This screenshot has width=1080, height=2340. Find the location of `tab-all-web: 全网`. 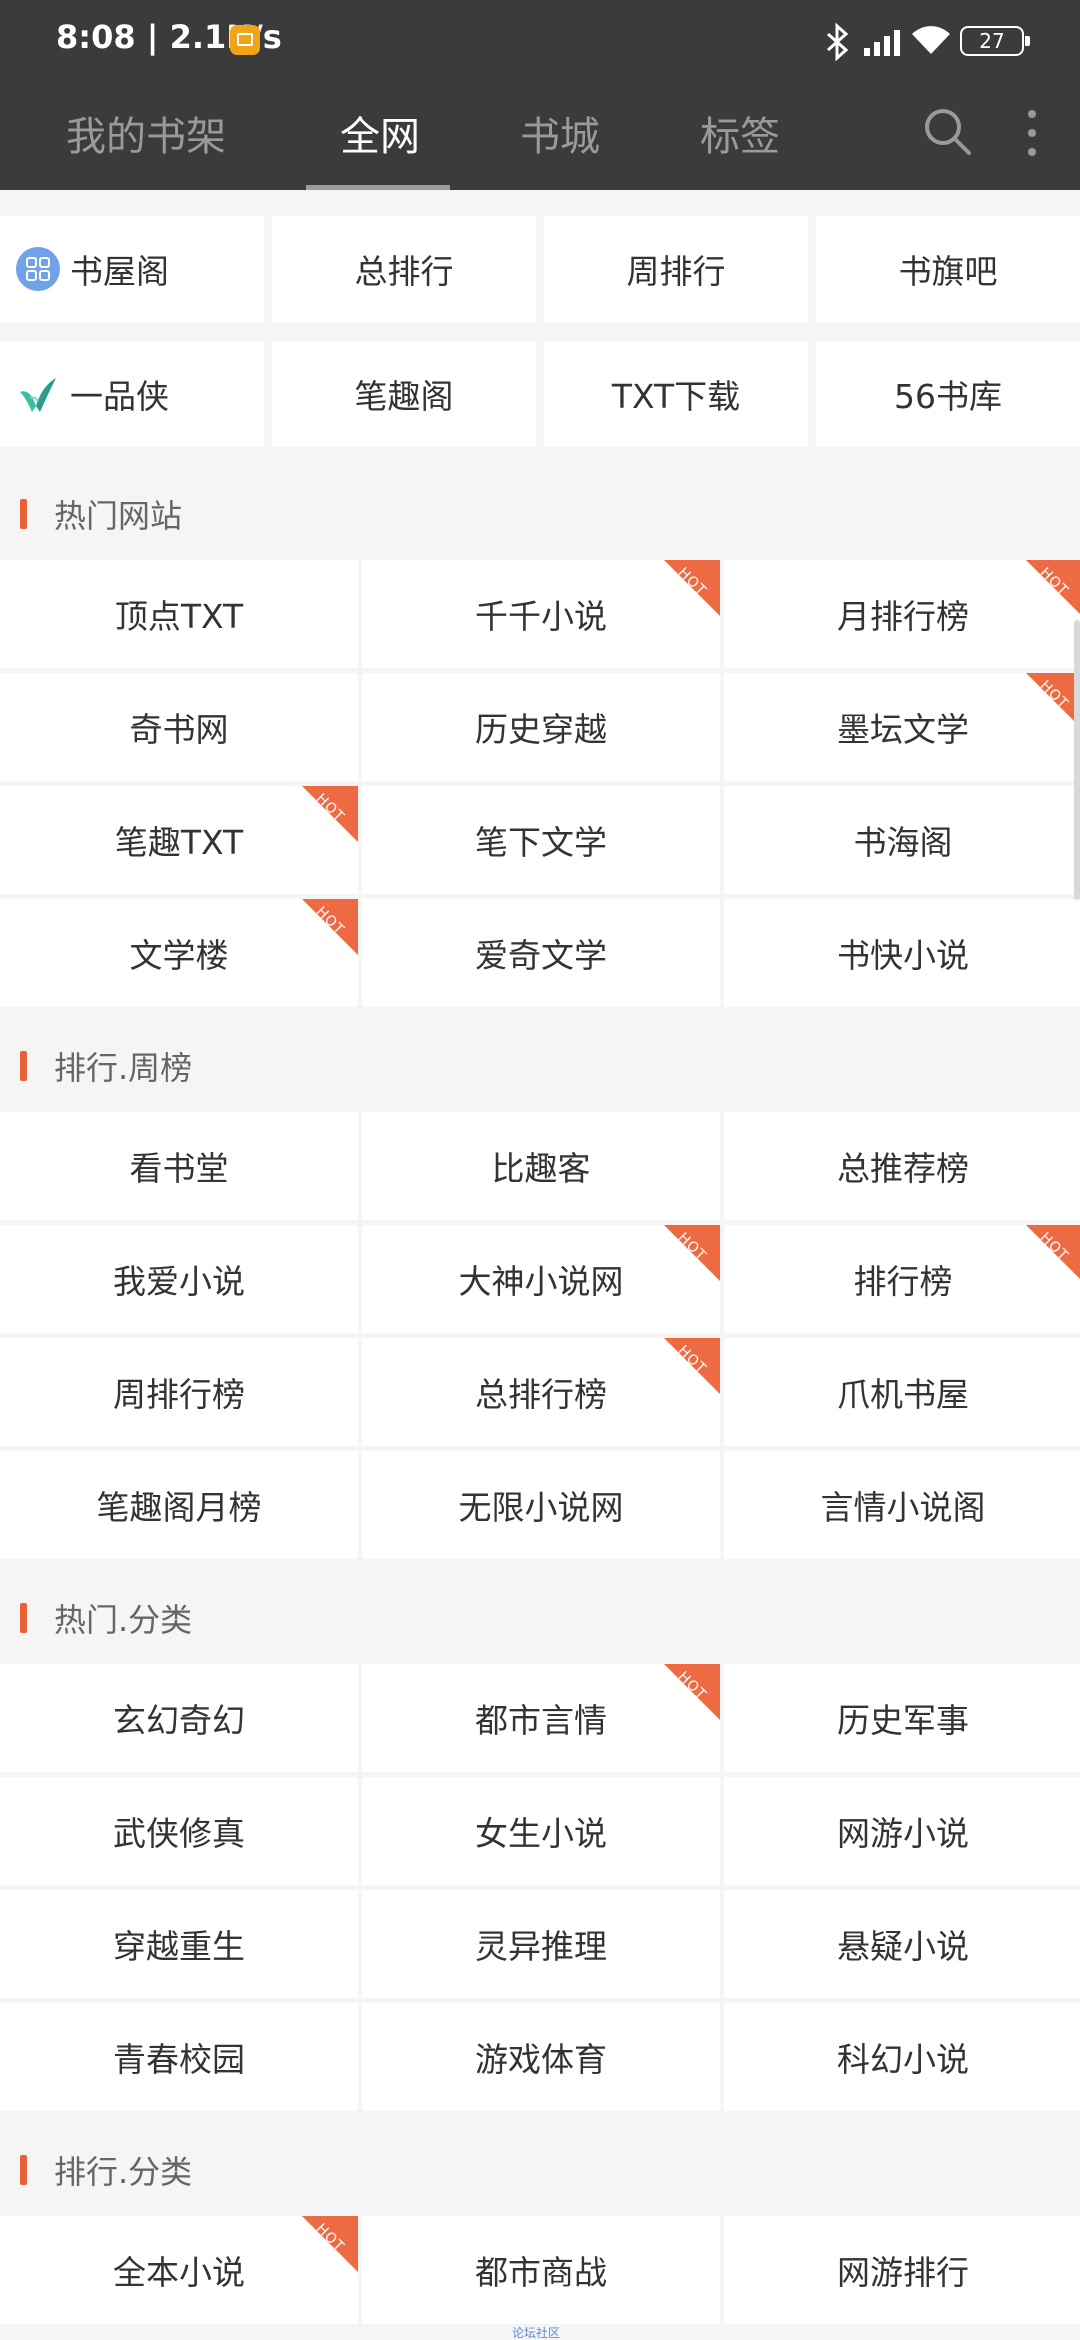

tab-all-web: 全网 is located at coordinates (380, 133).